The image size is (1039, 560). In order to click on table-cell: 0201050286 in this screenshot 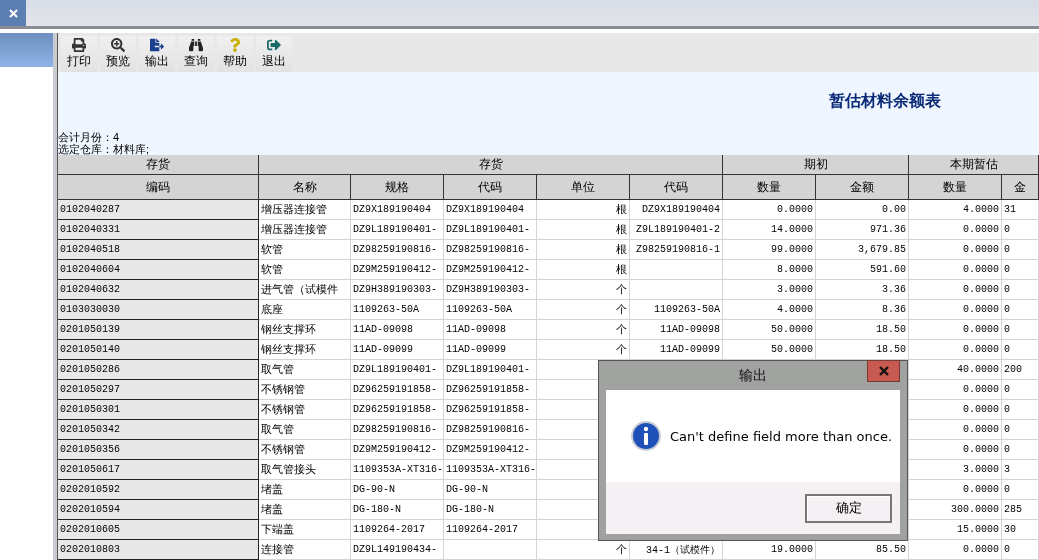, I will do `click(158, 370)`.